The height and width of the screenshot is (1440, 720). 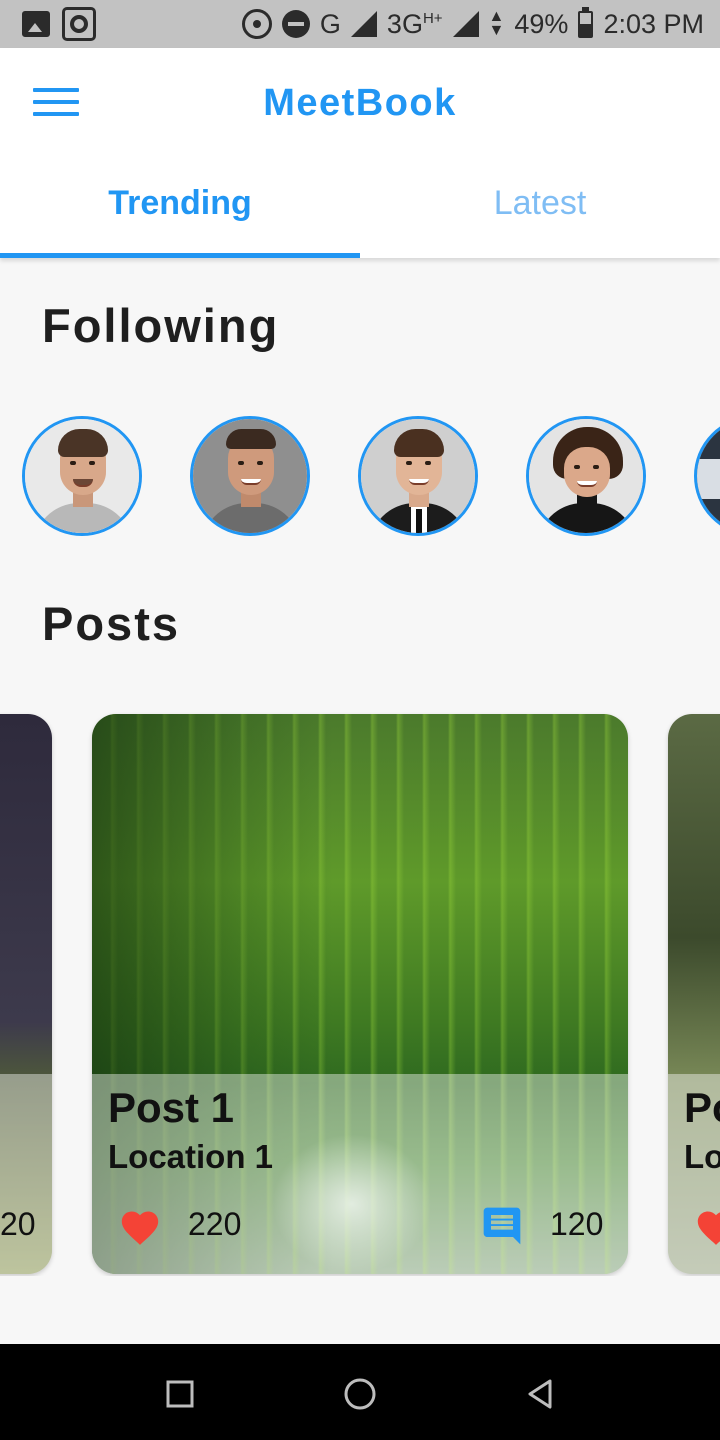 I want to click on following-avatar-row, so click(x=360, y=476).